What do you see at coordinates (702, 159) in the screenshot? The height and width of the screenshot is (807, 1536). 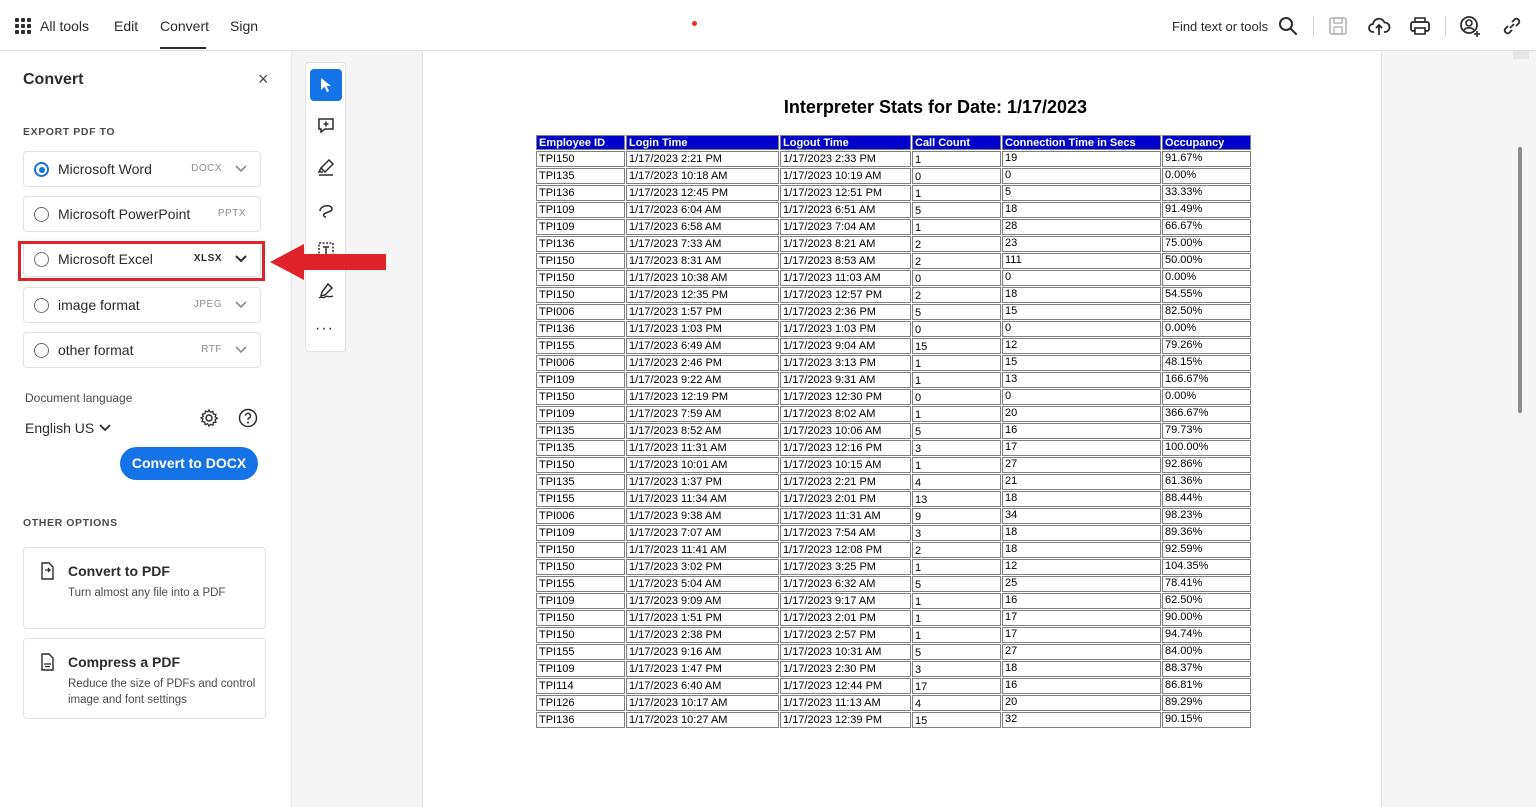 I see `table-cell: 1/17/2023 2:21 PM` at bounding box center [702, 159].